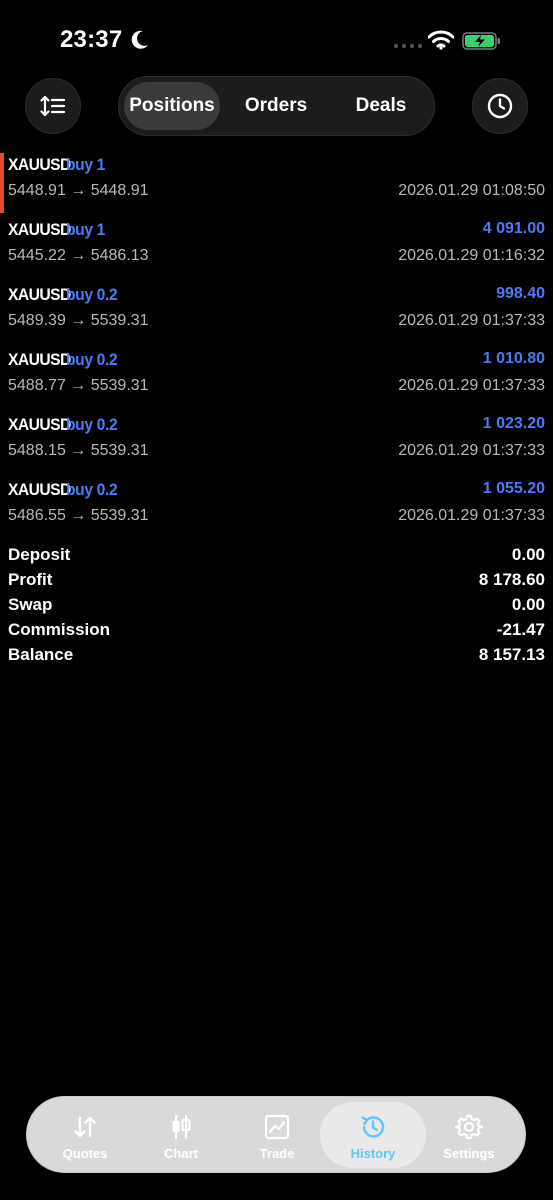  Describe the element at coordinates (276, 657) in the screenshot. I see `summary-balance: Balance 8 157.13` at that location.